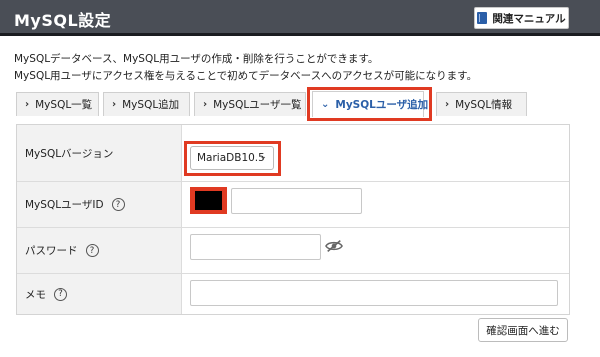 This screenshot has width=600, height=357. I want to click on book-icon, so click(482, 18).